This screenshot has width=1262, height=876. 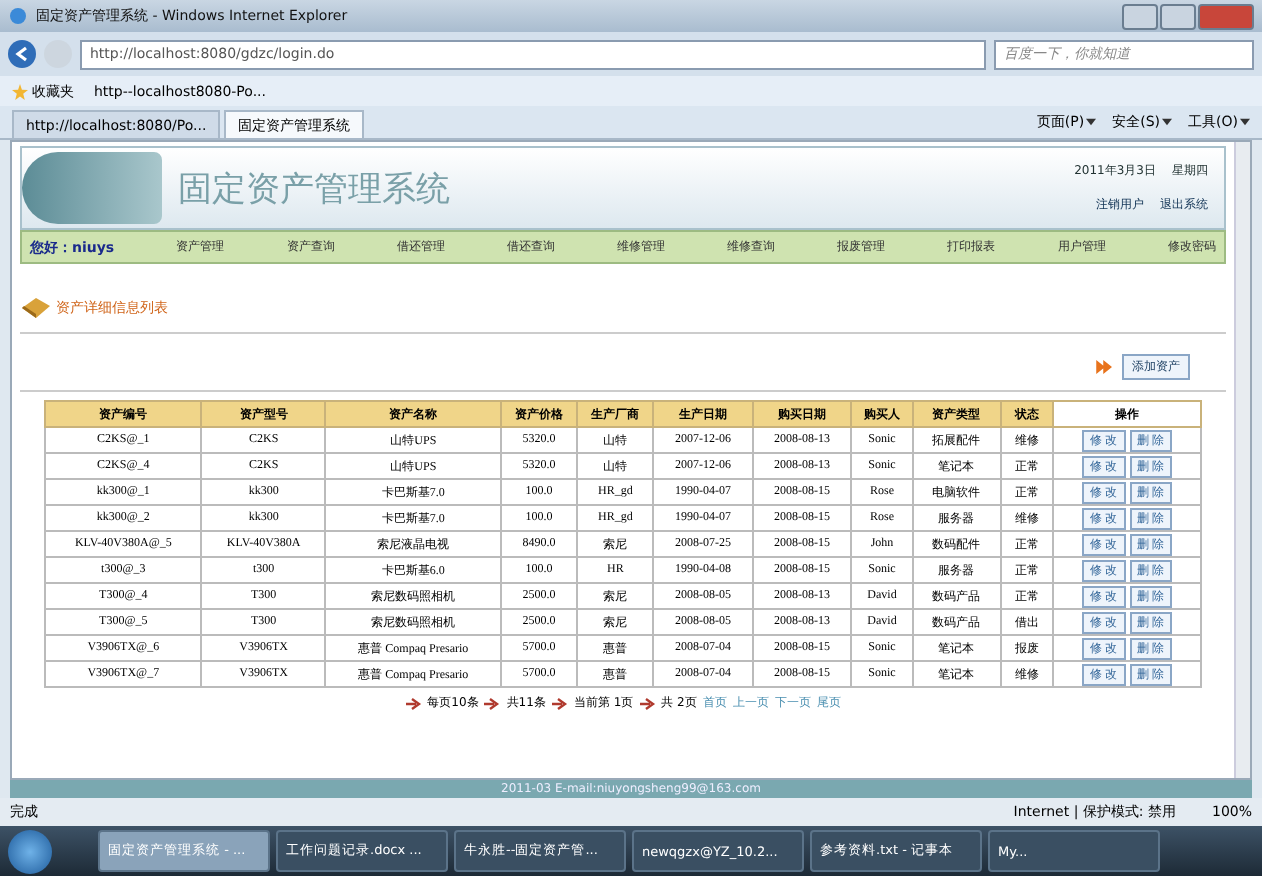 What do you see at coordinates (30, 851) in the screenshot?
I see `start-button` at bounding box center [30, 851].